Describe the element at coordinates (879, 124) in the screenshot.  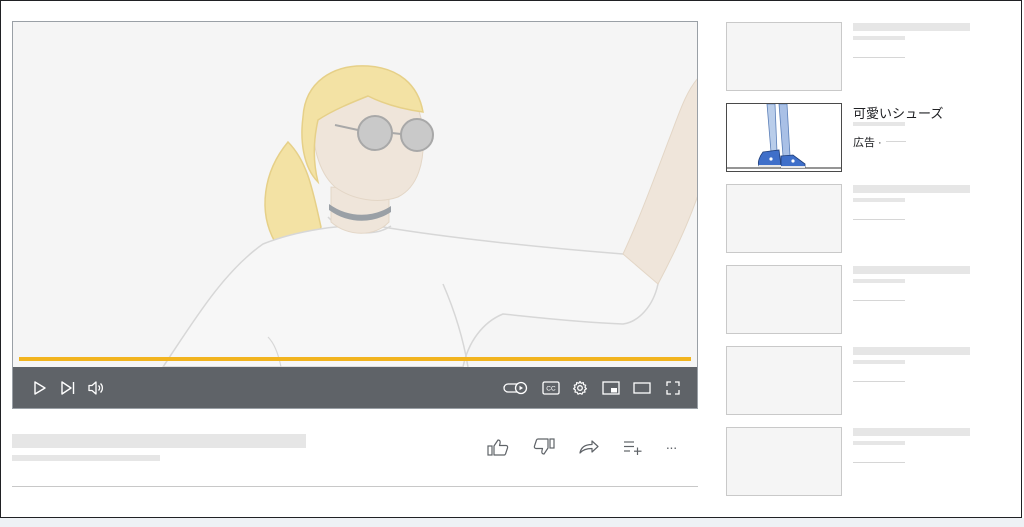
I see `ad-subtitle-placeholder` at that location.